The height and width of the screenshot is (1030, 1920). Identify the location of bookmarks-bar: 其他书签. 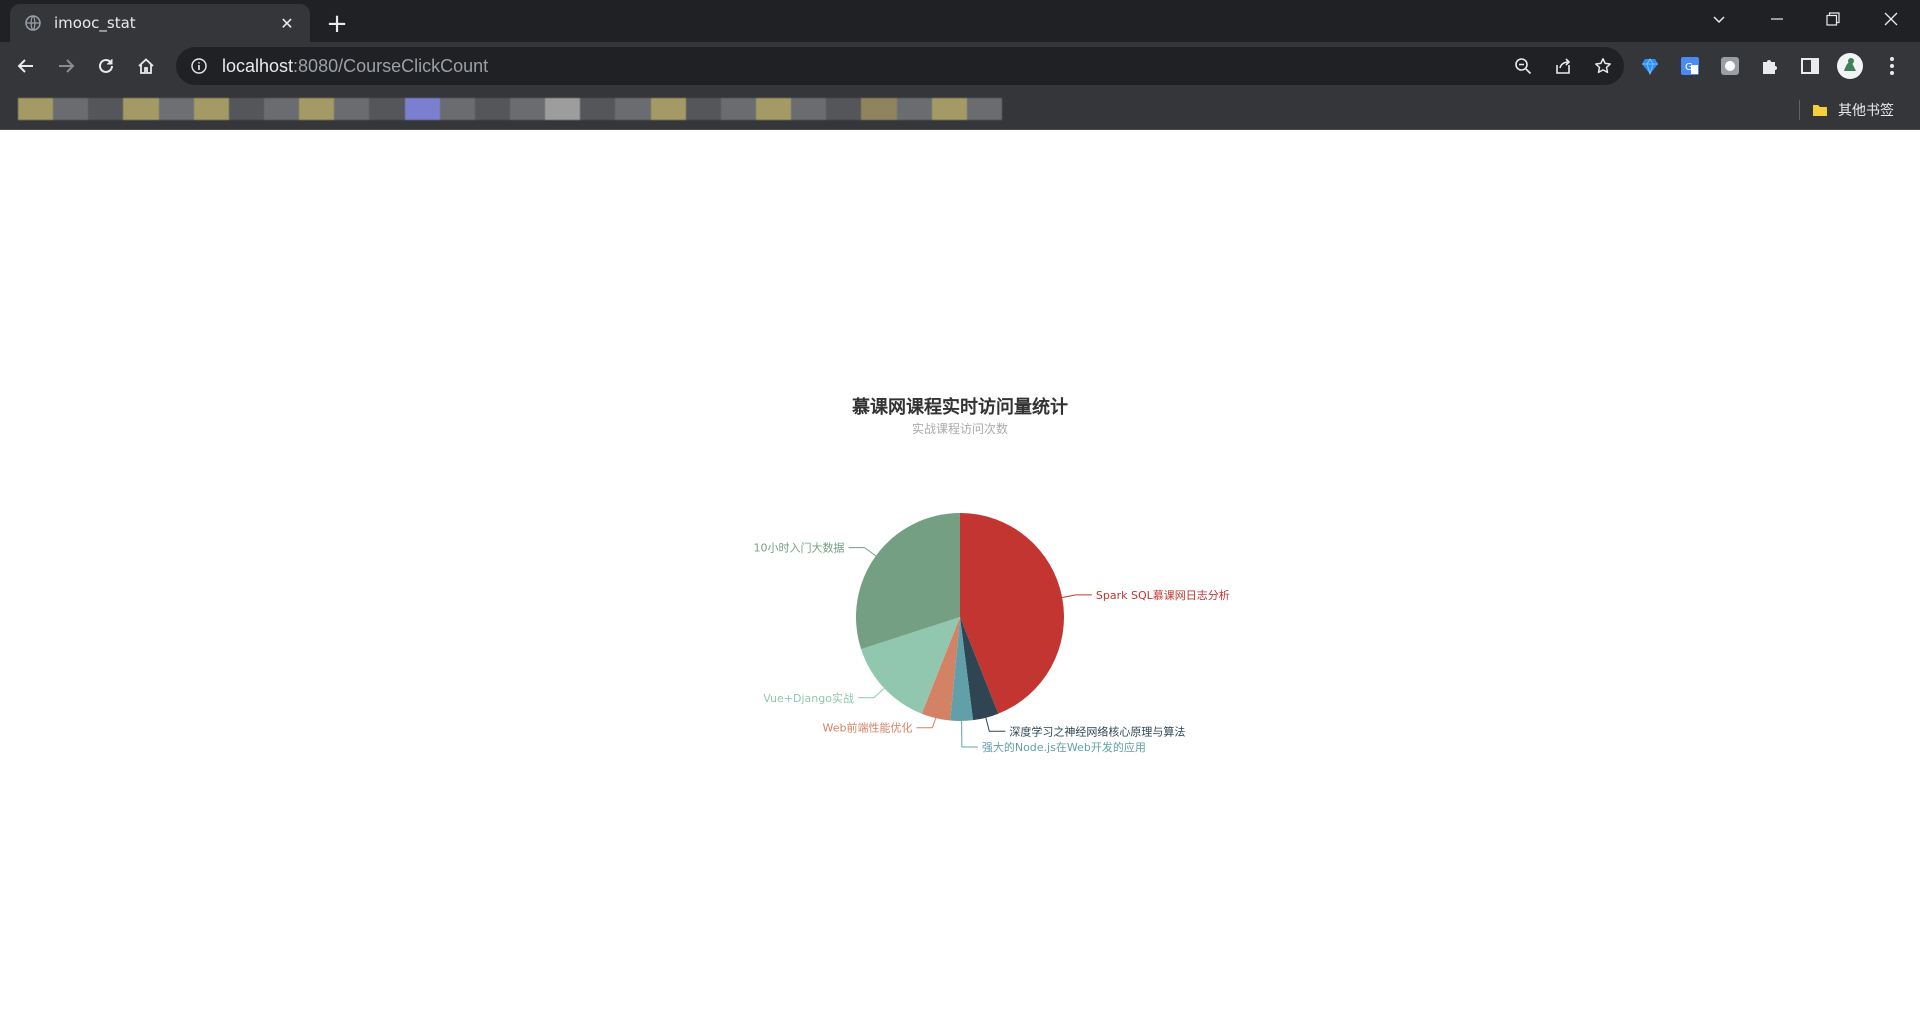
(960, 110).